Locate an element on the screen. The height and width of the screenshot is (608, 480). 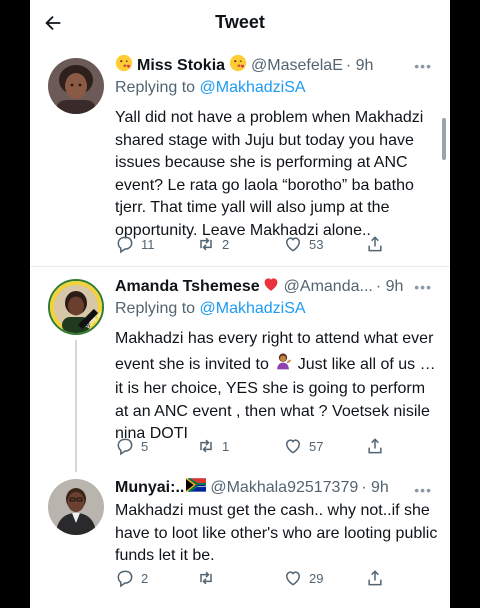
reply-count: 2 is located at coordinates (145, 578).